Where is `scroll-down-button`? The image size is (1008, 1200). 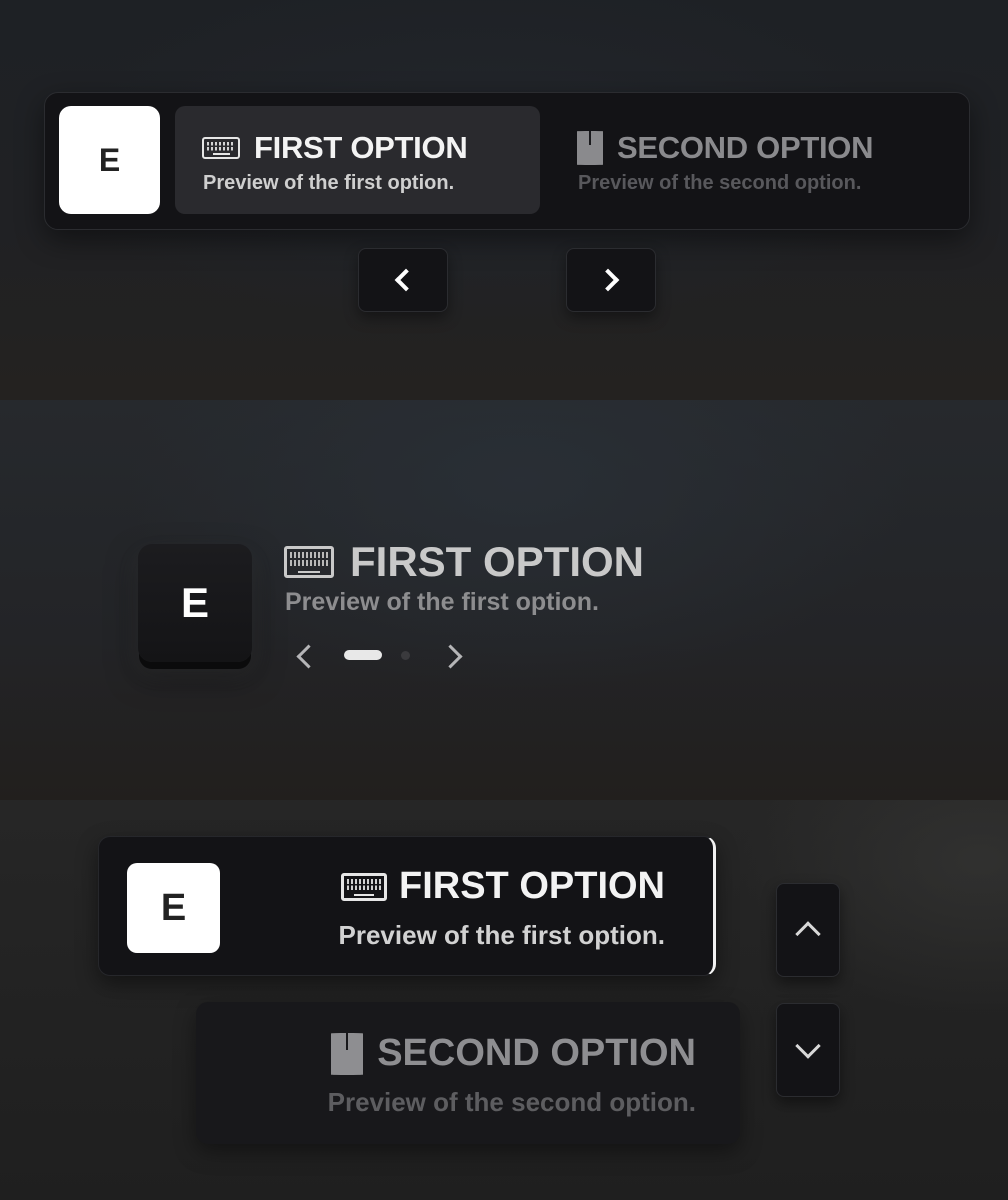
scroll-down-button is located at coordinates (808, 1050).